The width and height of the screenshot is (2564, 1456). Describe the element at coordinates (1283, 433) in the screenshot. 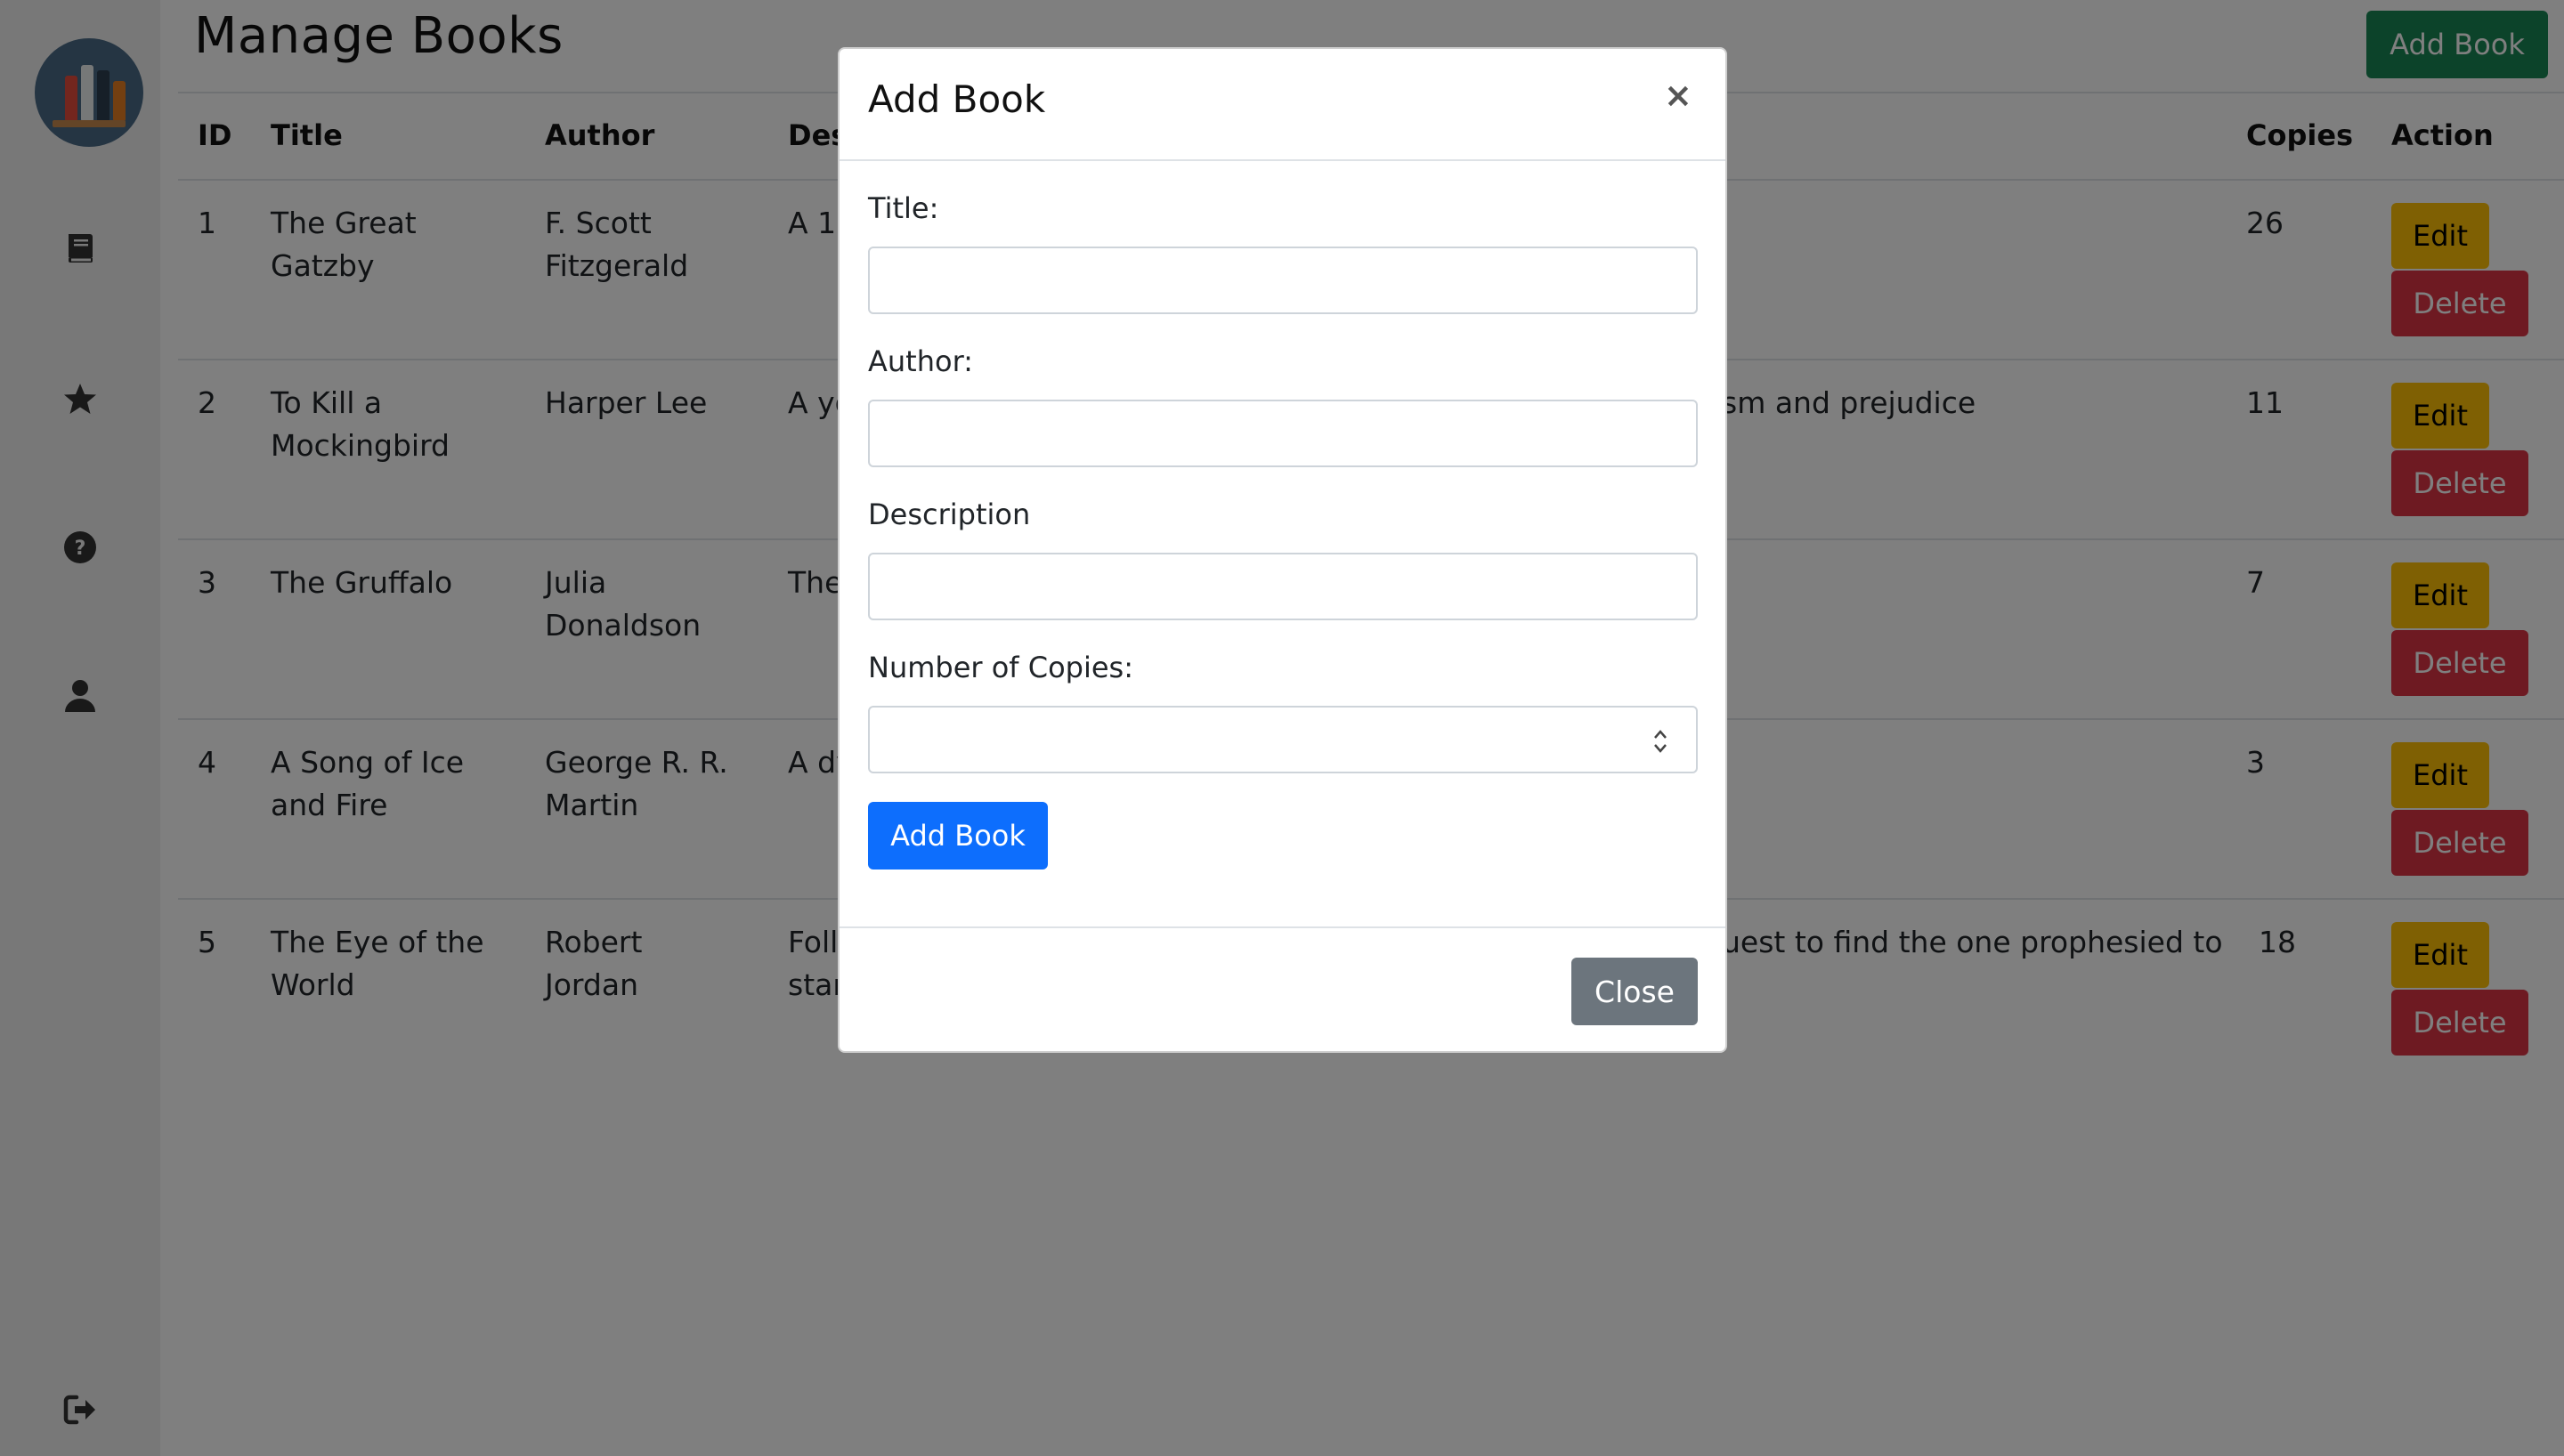

I see `author-input` at that location.